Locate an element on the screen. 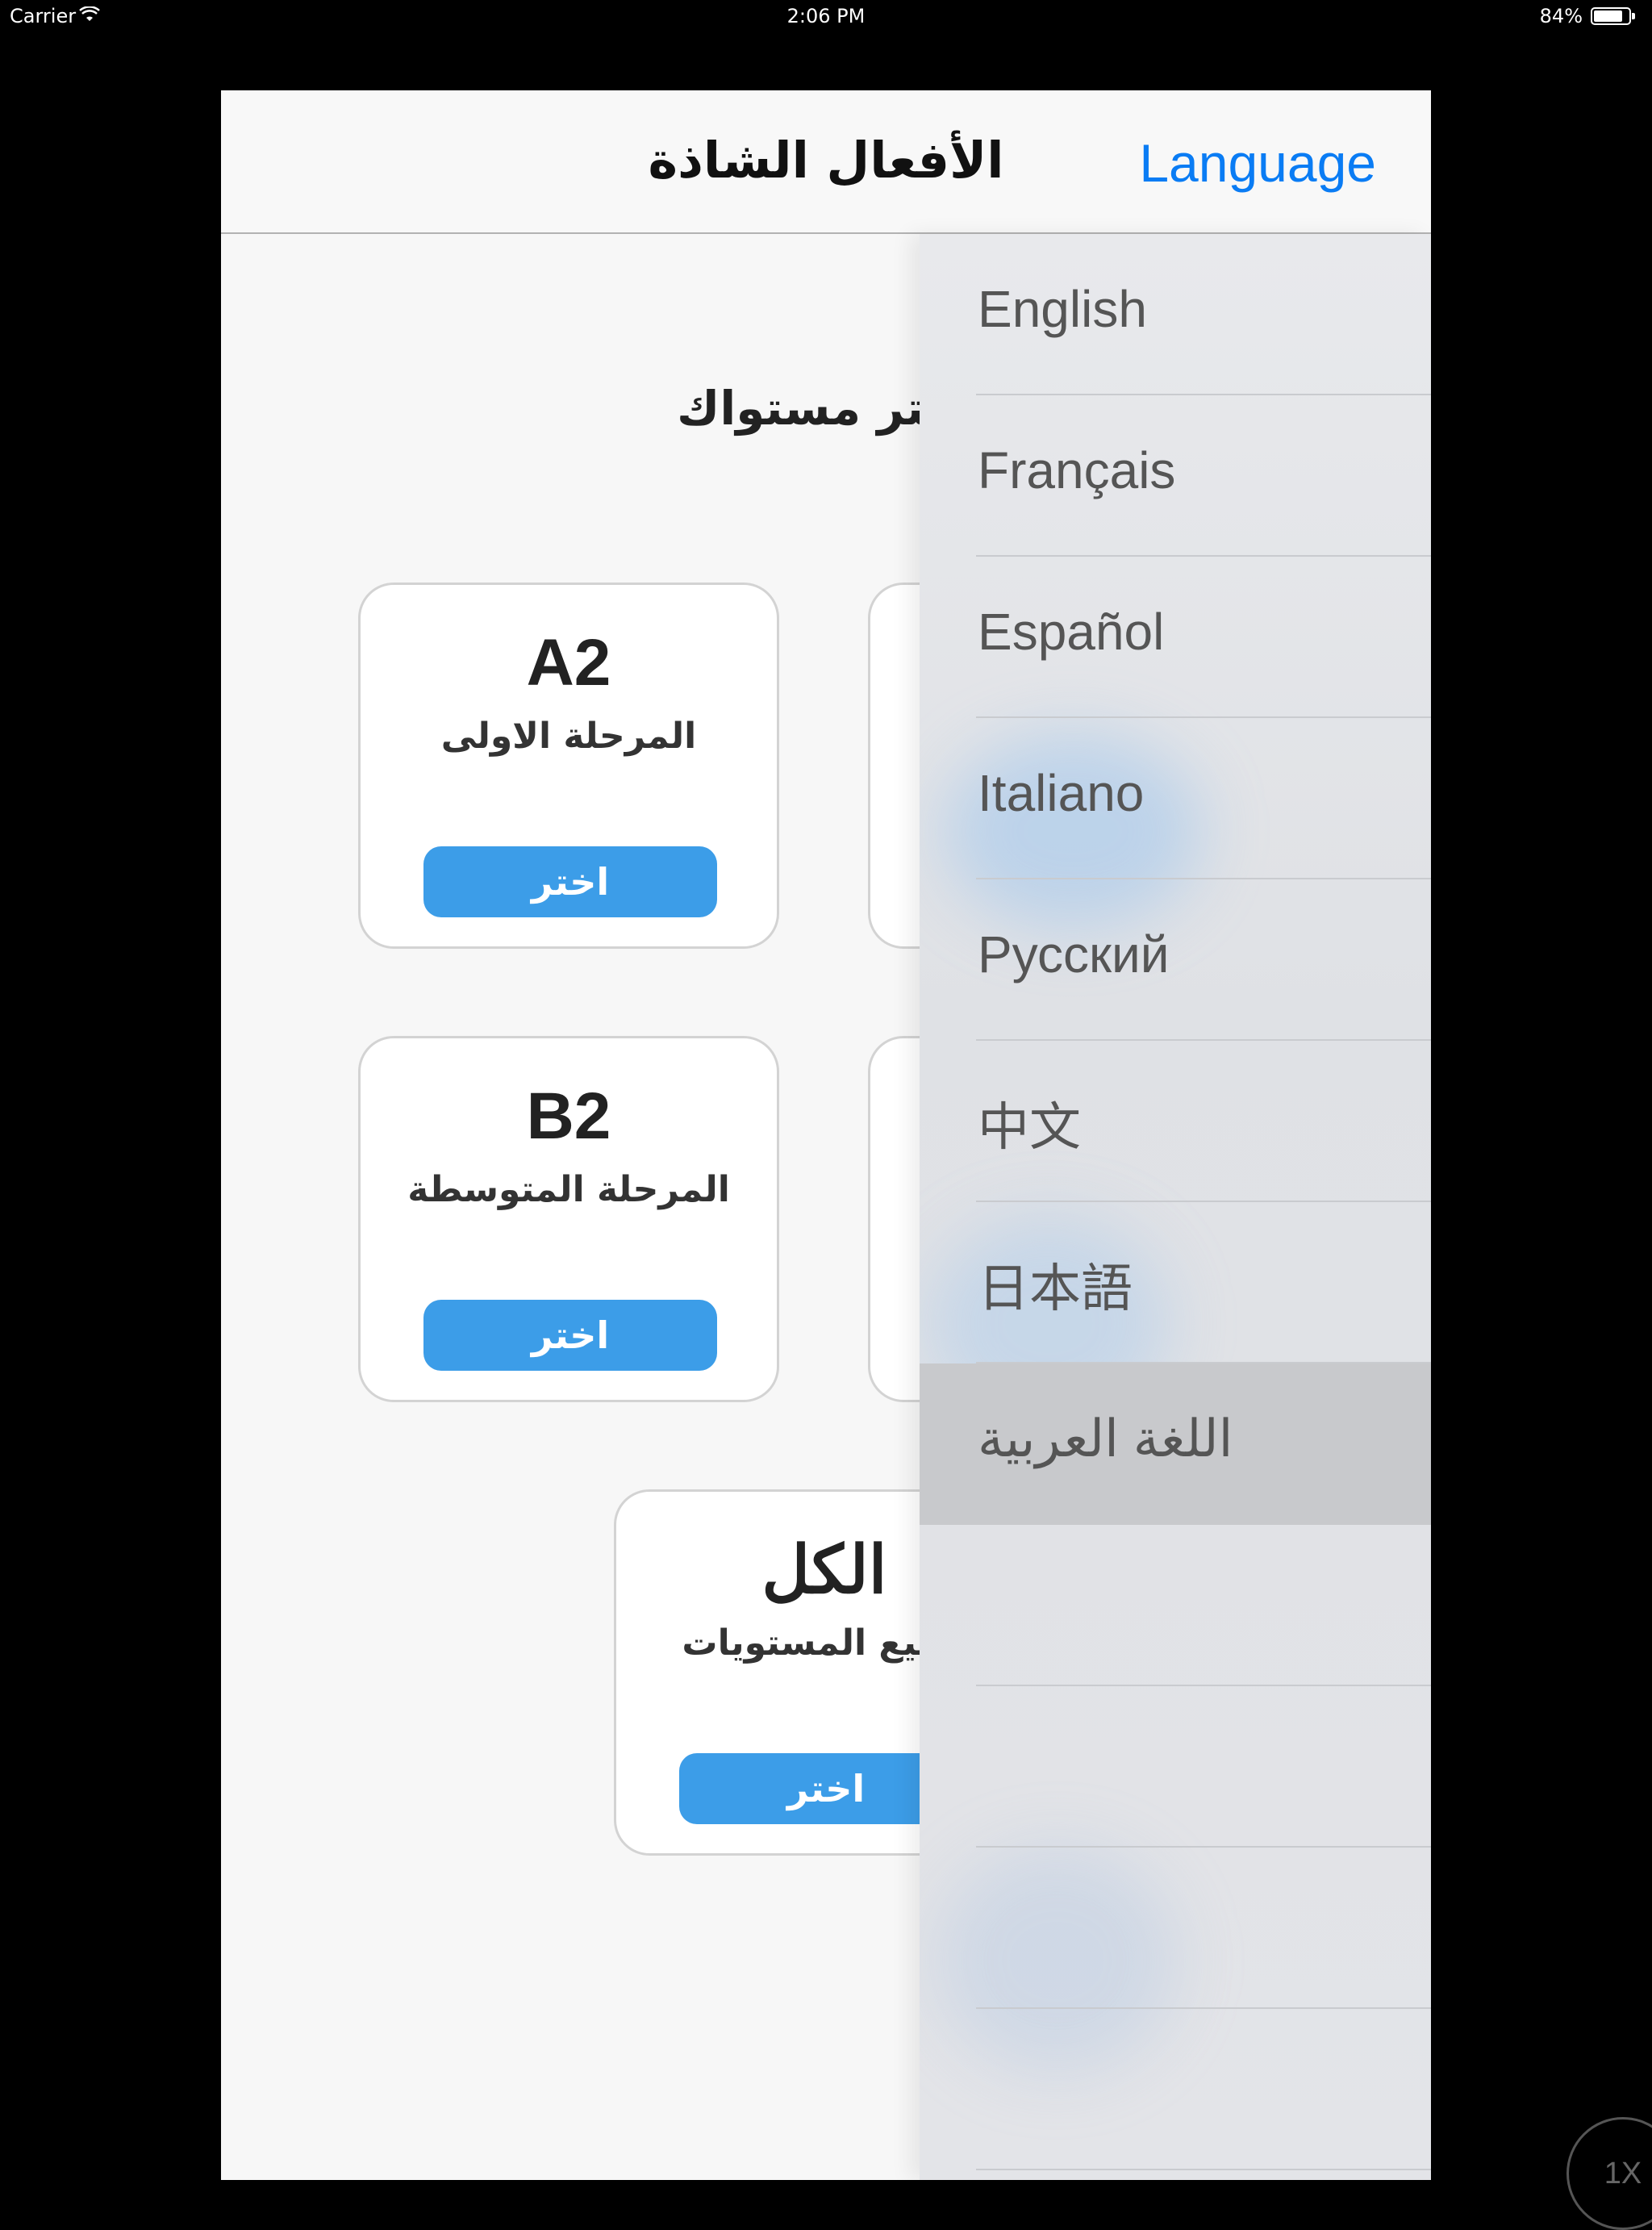  language-menu-item: Español is located at coordinates (1176, 637).